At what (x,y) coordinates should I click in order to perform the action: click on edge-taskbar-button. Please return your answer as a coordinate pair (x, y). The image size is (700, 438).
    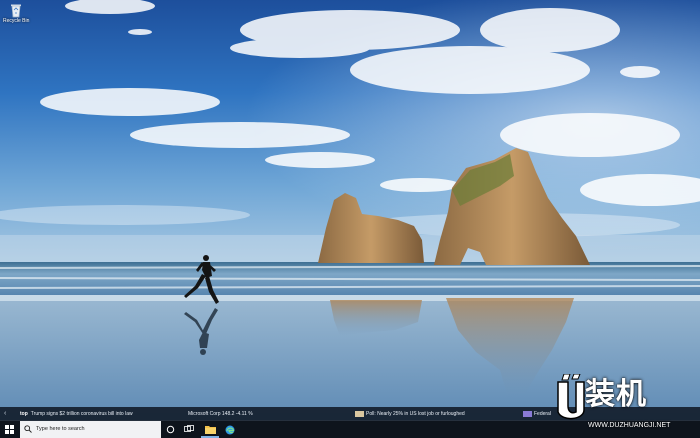
    Looking at the image, I should click on (230, 429).